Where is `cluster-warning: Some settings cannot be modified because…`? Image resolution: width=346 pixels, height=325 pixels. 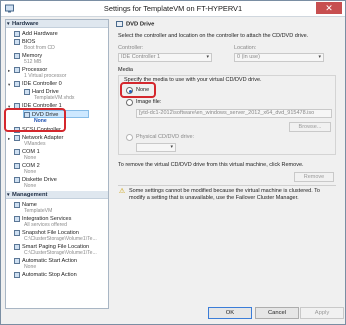
cluster-warning: Some settings cannot be modified because… is located at coordinates (224, 194).